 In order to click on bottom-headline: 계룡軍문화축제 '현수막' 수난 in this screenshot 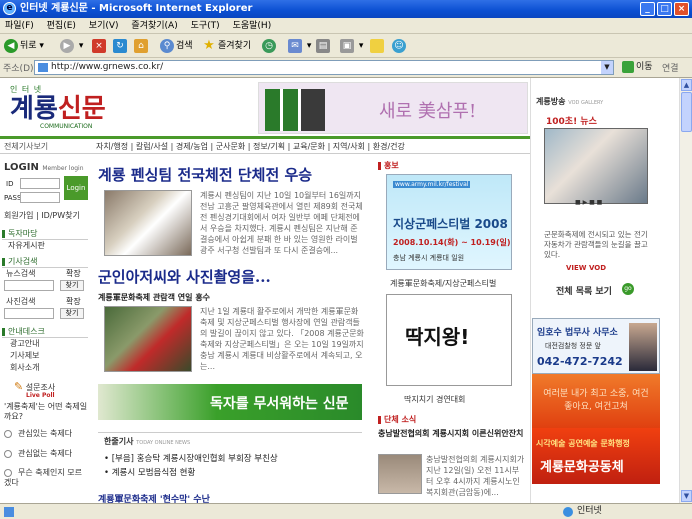, I will do `click(154, 497)`.